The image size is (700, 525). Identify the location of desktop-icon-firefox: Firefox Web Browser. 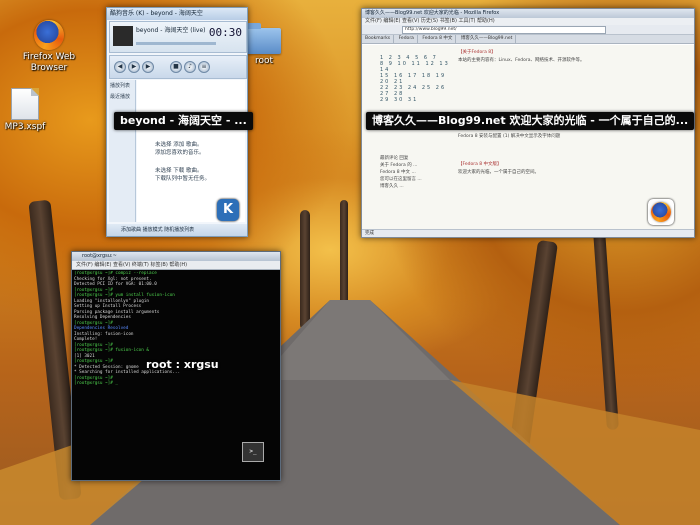
(49, 47).